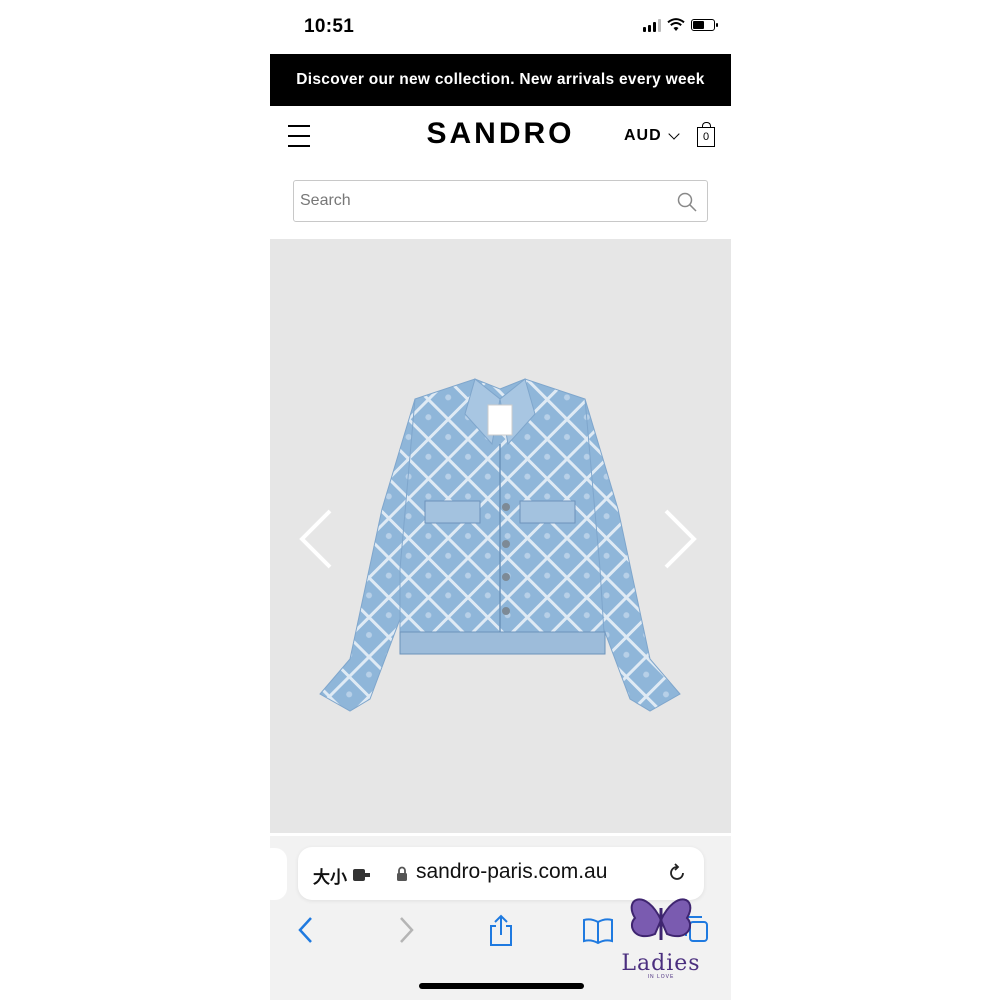 The image size is (1000, 1000). I want to click on watermark-logo: Ladies IN LOVE, so click(661, 935).